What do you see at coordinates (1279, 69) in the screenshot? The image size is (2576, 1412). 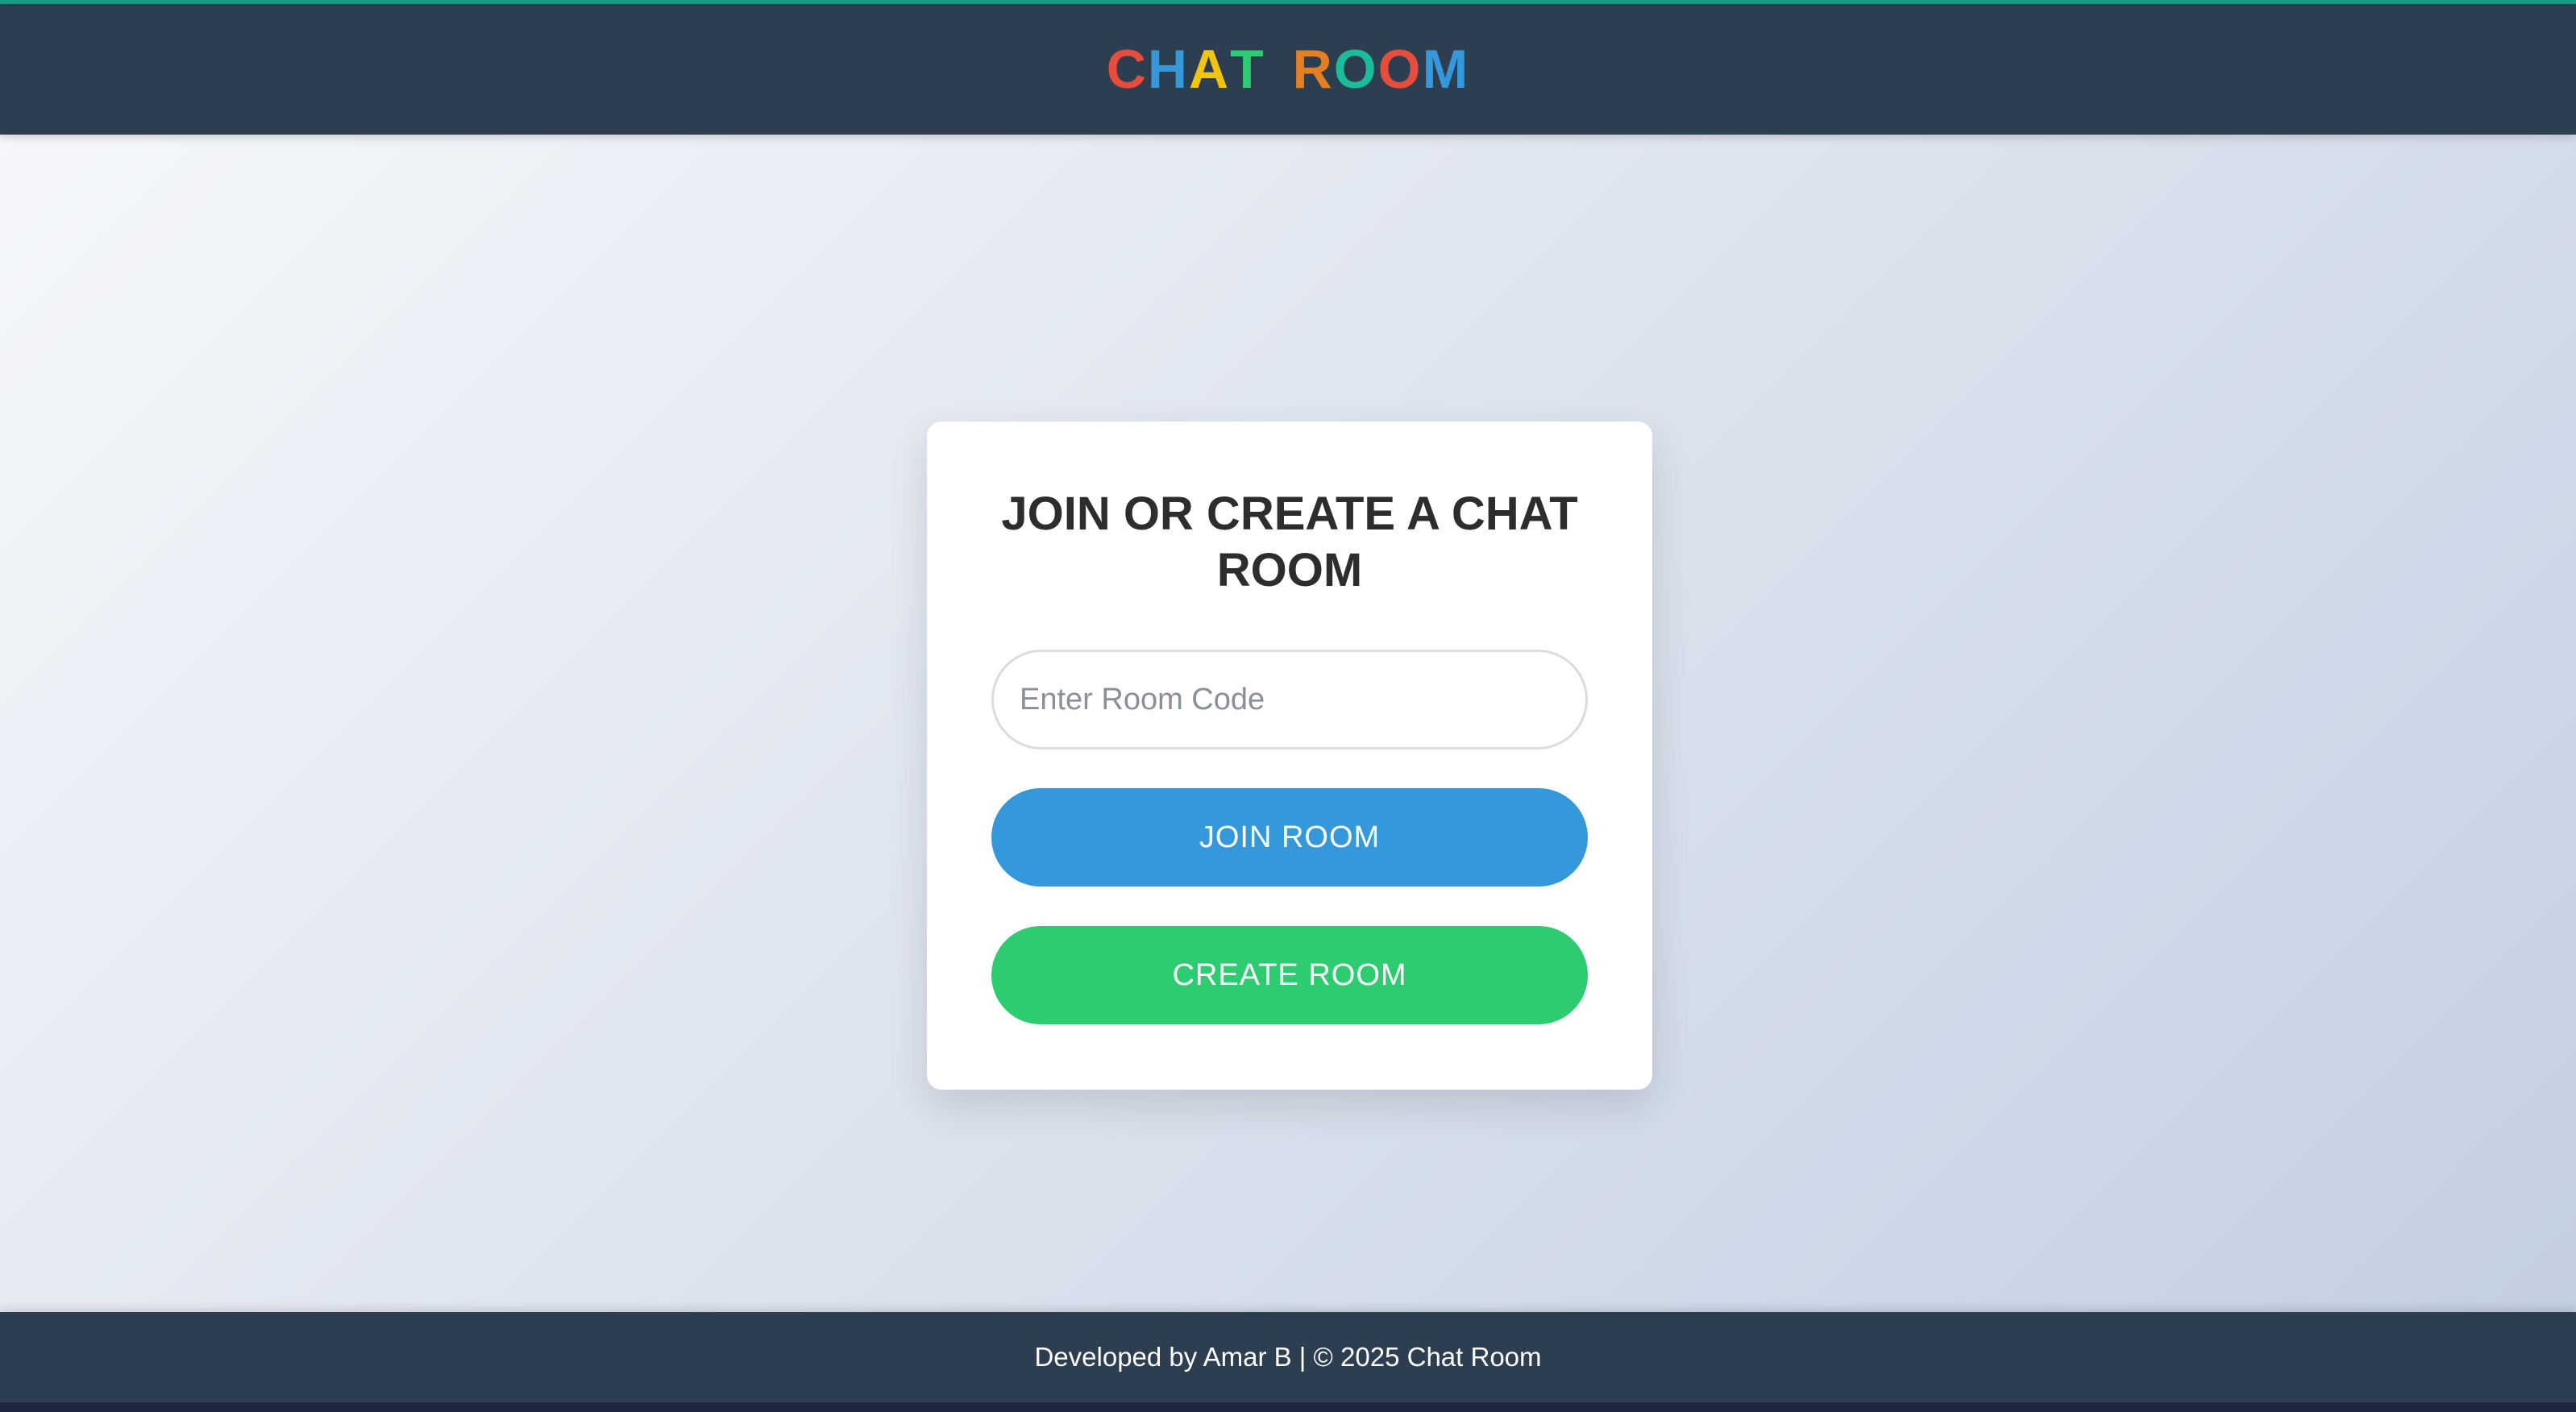 I see `logo-letter` at bounding box center [1279, 69].